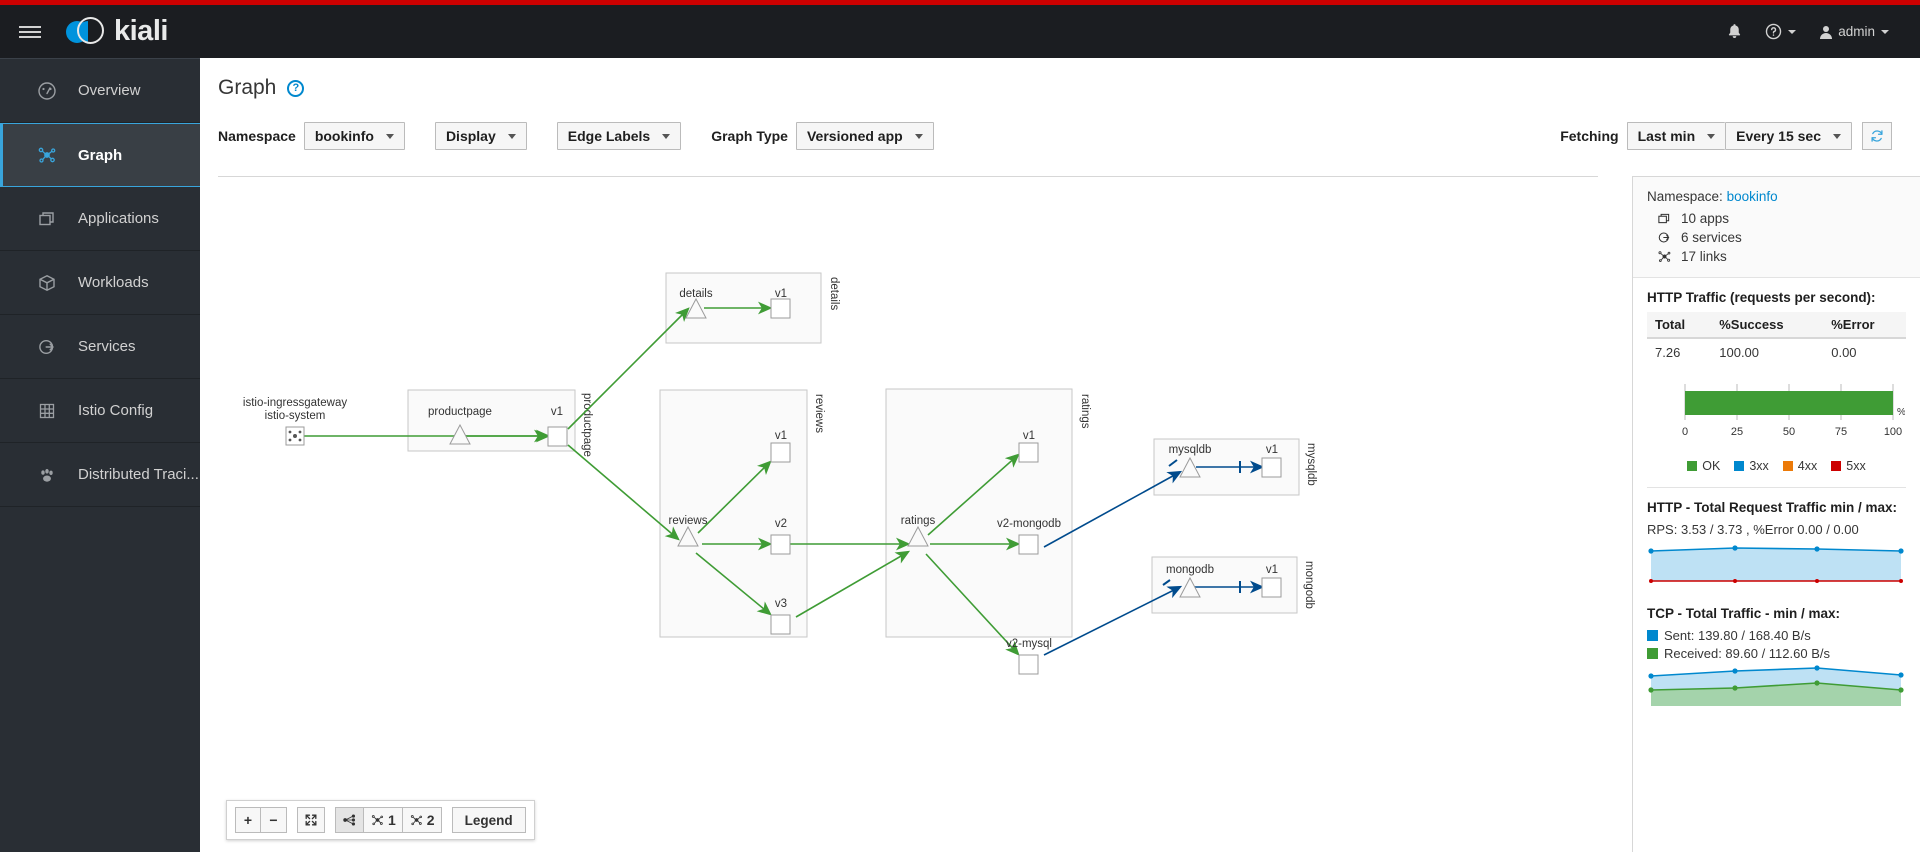 The image size is (1920, 852). I want to click on stat-apps: 10 apps, so click(1776, 218).